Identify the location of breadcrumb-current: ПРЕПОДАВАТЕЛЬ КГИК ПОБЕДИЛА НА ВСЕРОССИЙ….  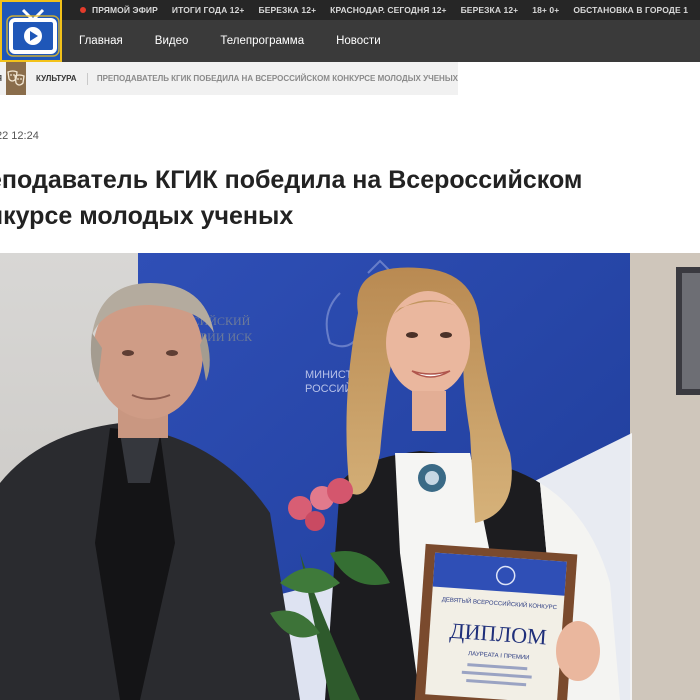
(277, 78).